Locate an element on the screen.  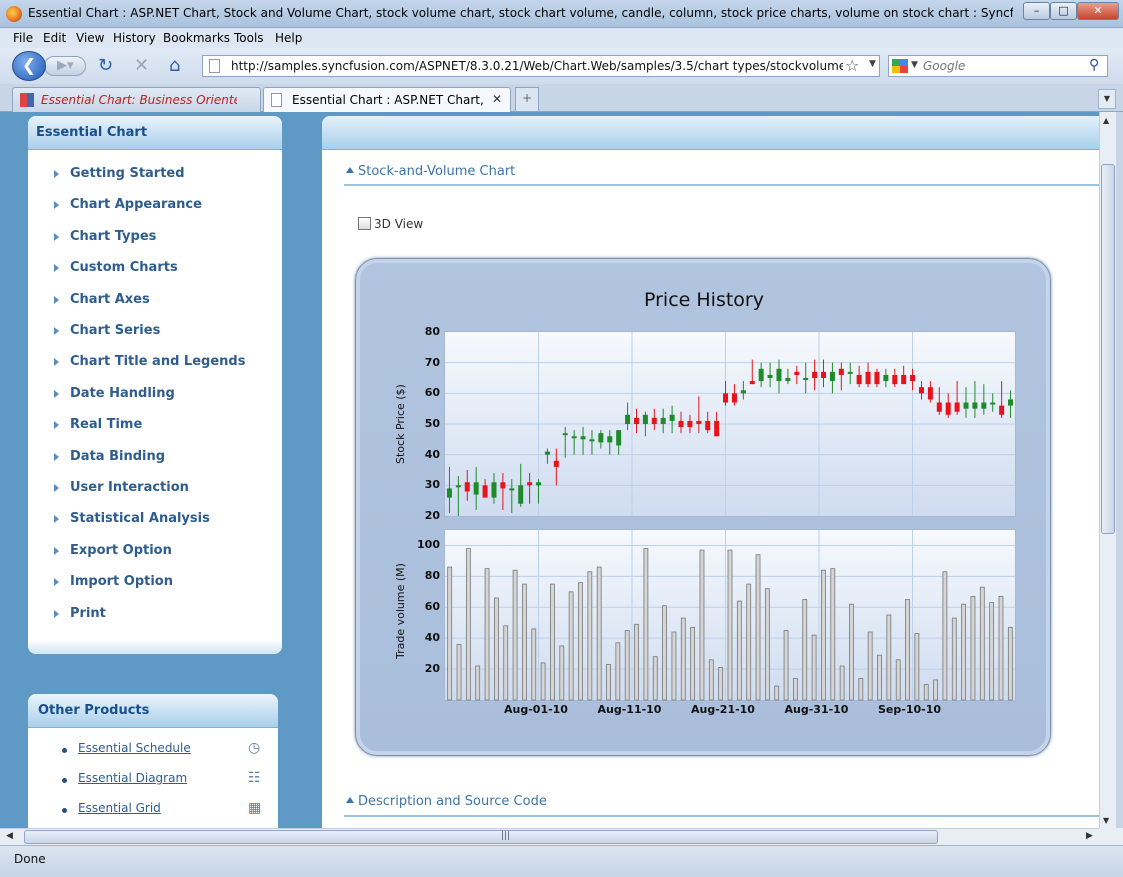
maximize-button: □ is located at coordinates (1063, 11).